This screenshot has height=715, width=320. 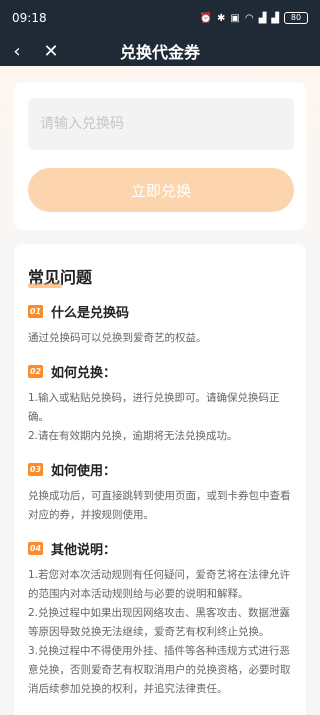 I want to click on faq-title: 常见问题, so click(x=60, y=276).